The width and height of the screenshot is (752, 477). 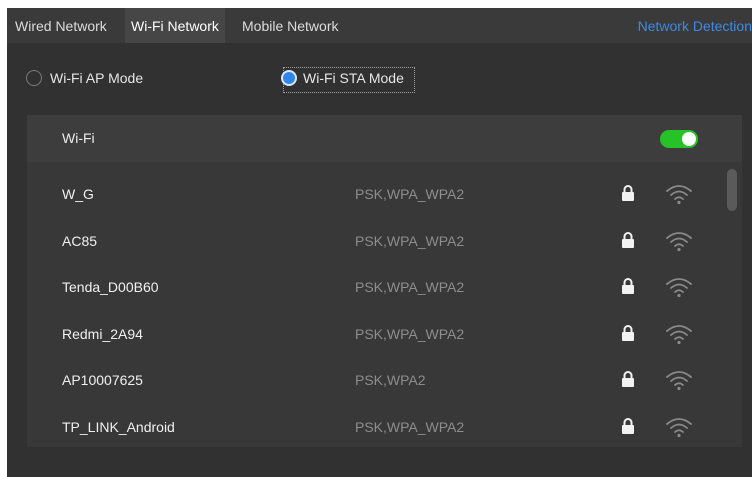 What do you see at coordinates (34, 78) in the screenshot?
I see `ap-mode-radio` at bounding box center [34, 78].